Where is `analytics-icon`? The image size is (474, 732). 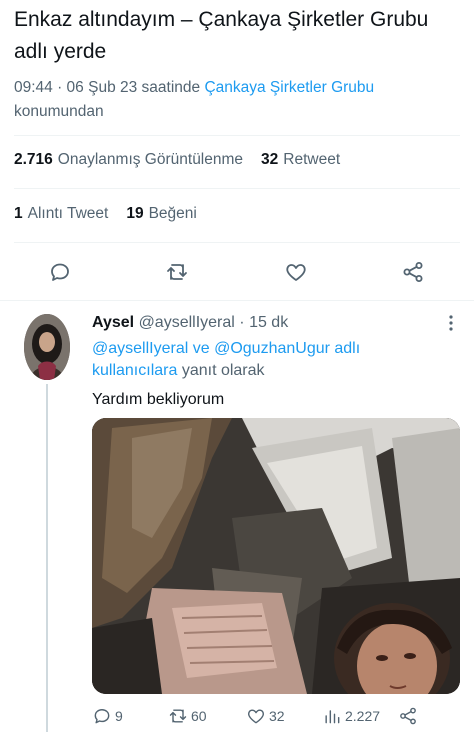 analytics-icon is located at coordinates (332, 717).